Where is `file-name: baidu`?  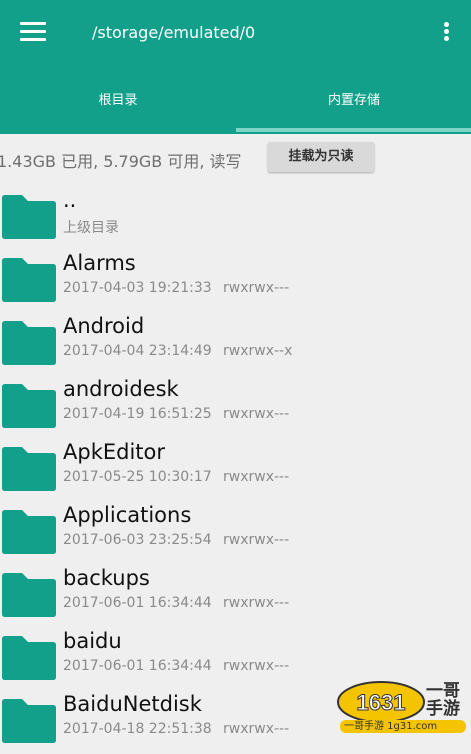
file-name: baidu is located at coordinates (92, 641).